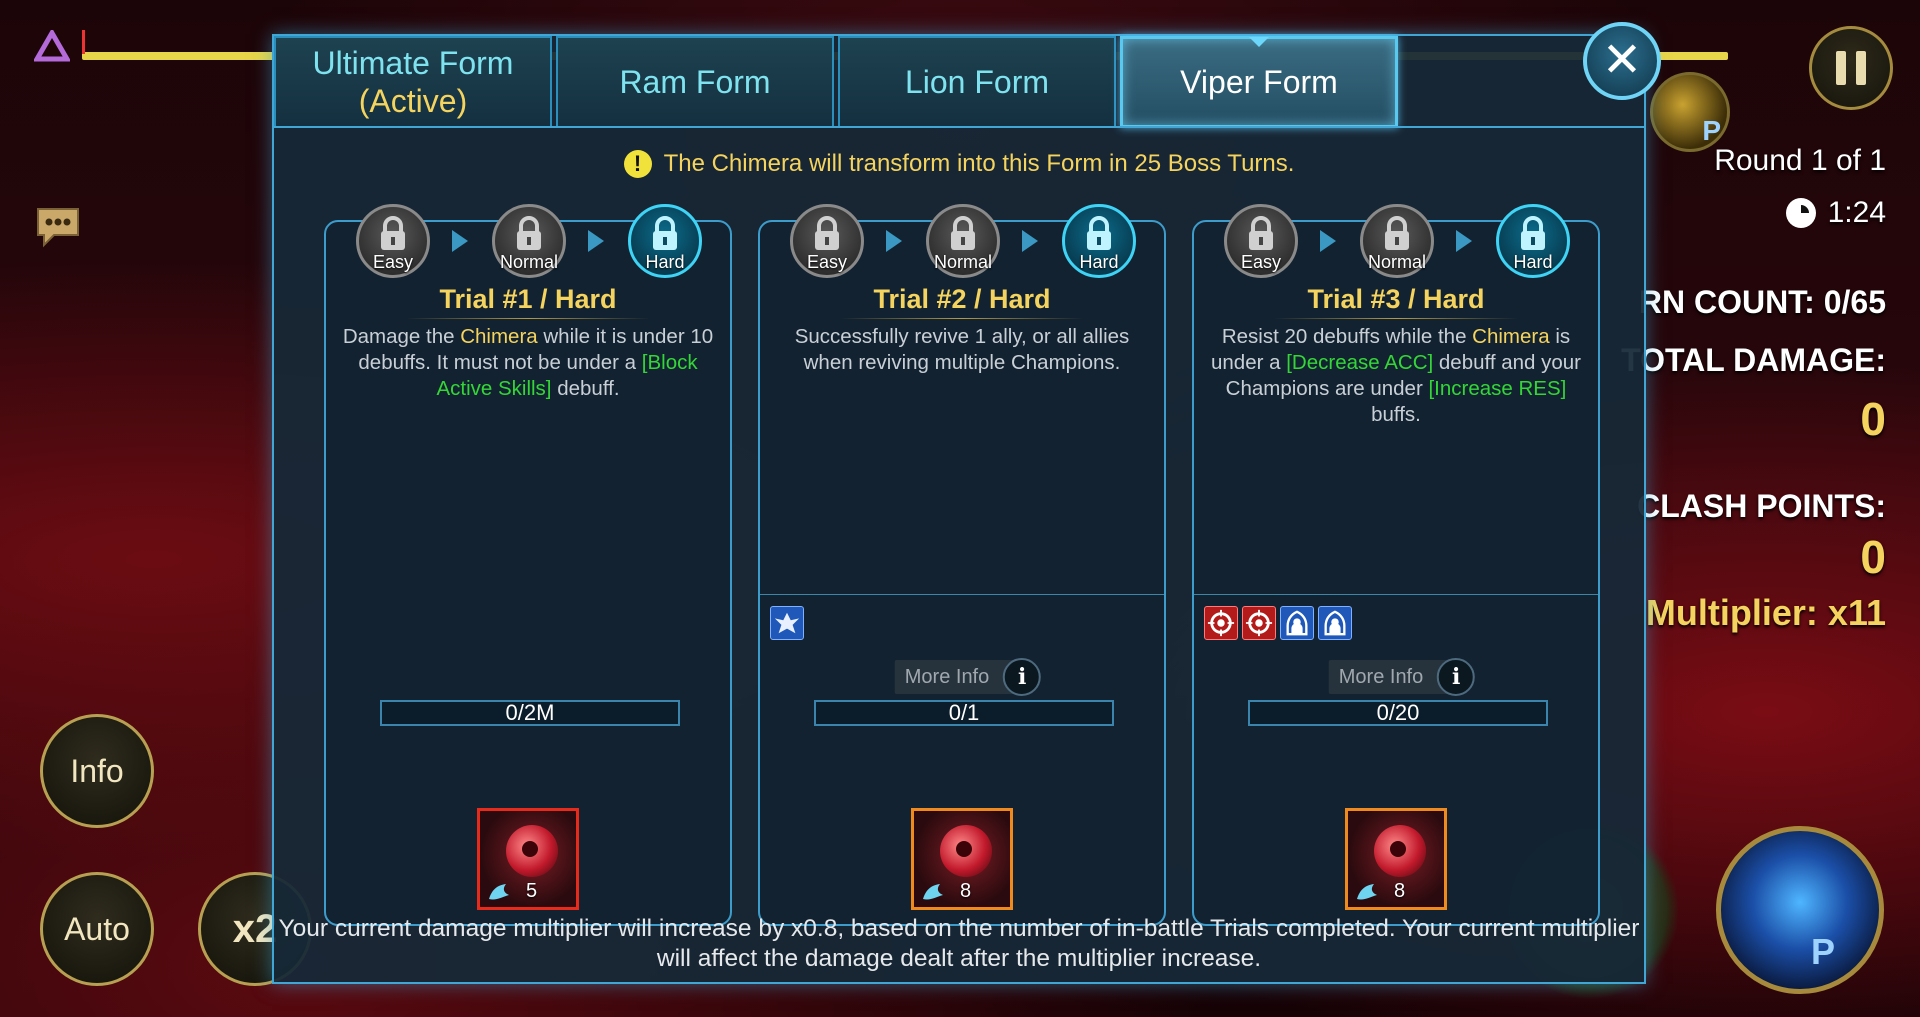 The width and height of the screenshot is (1920, 1017). What do you see at coordinates (1396, 299) in the screenshot?
I see `trial-title: Trial #3 / Hard` at bounding box center [1396, 299].